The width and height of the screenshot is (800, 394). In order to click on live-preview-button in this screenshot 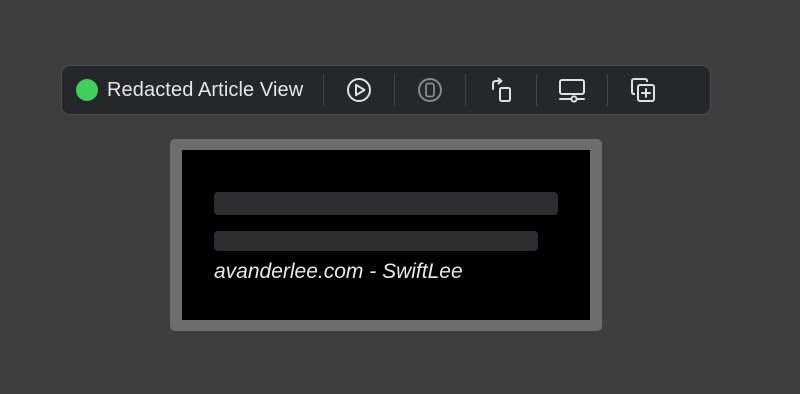, I will do `click(359, 90)`.